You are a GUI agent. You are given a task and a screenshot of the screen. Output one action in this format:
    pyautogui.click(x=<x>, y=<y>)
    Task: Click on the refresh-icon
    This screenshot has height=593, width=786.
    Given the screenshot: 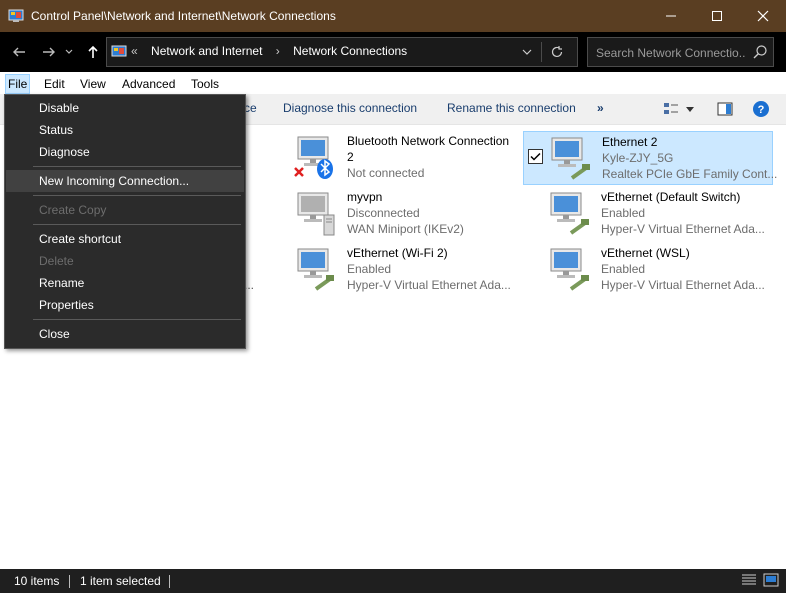 What is the action you would take?
    pyautogui.click(x=557, y=52)
    